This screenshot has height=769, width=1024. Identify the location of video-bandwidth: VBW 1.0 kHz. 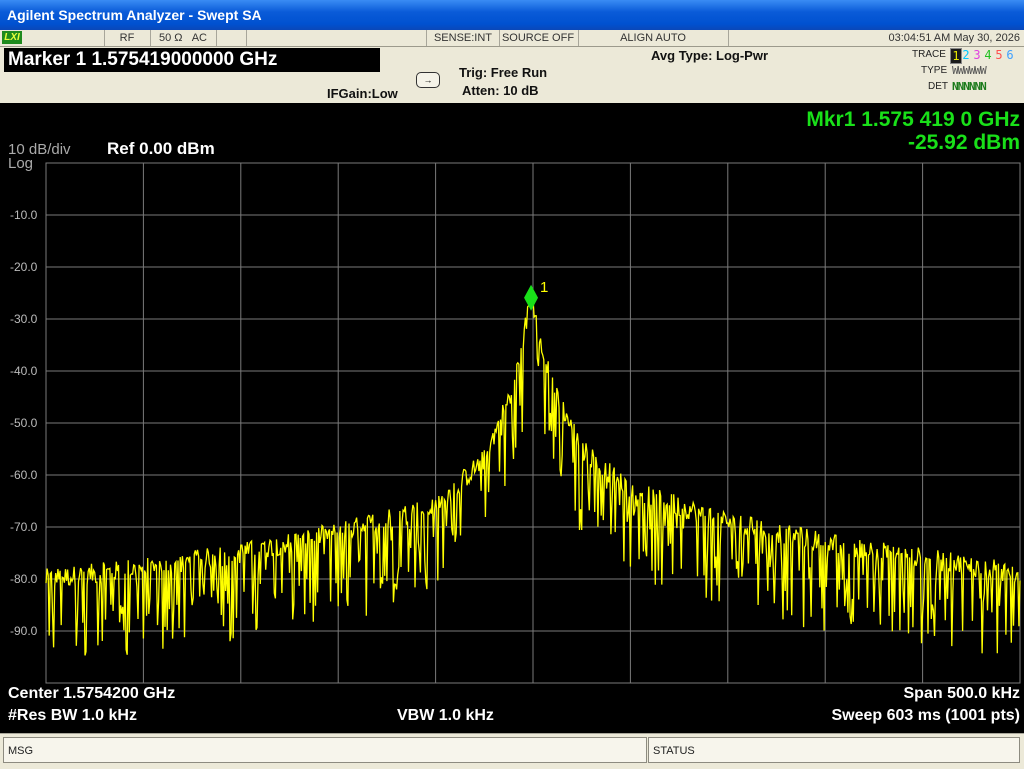
(445, 716).